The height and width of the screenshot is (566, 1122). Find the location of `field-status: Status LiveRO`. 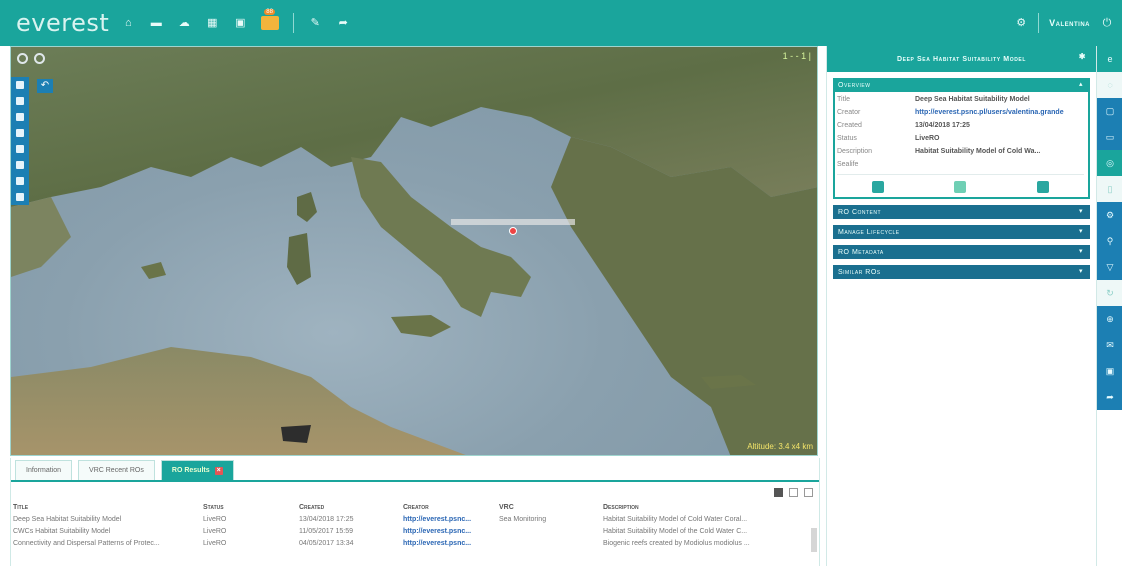

field-status: Status LiveRO is located at coordinates (960, 138).